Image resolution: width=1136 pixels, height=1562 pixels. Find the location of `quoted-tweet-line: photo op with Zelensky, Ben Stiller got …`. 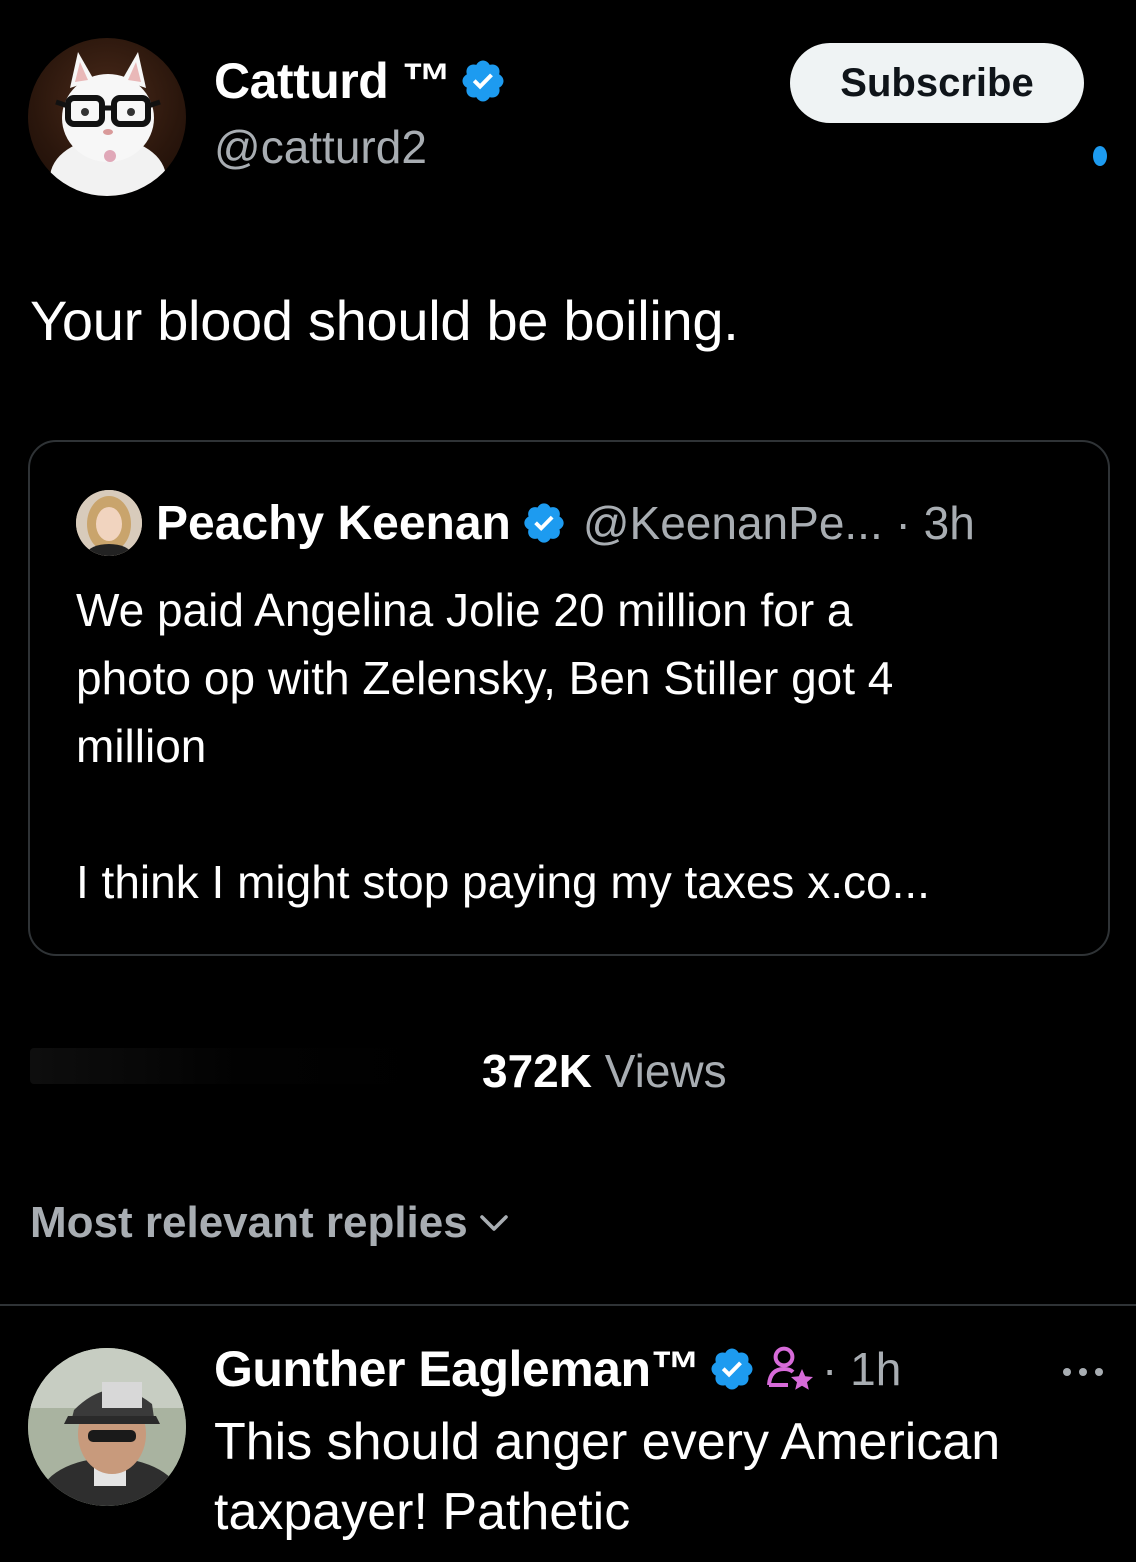

quoted-tweet-line: photo op with Zelensky, Ben Stiller got … is located at coordinates (485, 678).